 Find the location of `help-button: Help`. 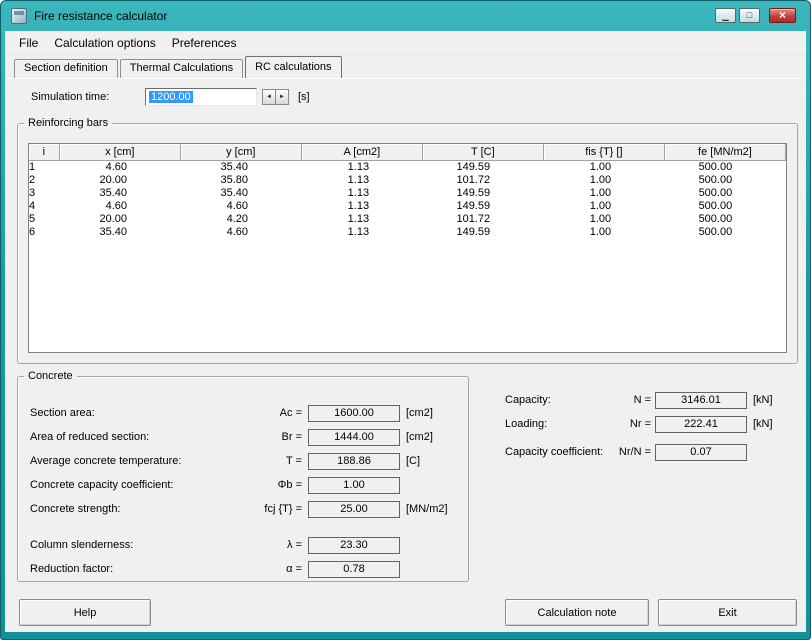

help-button: Help is located at coordinates (85, 612).